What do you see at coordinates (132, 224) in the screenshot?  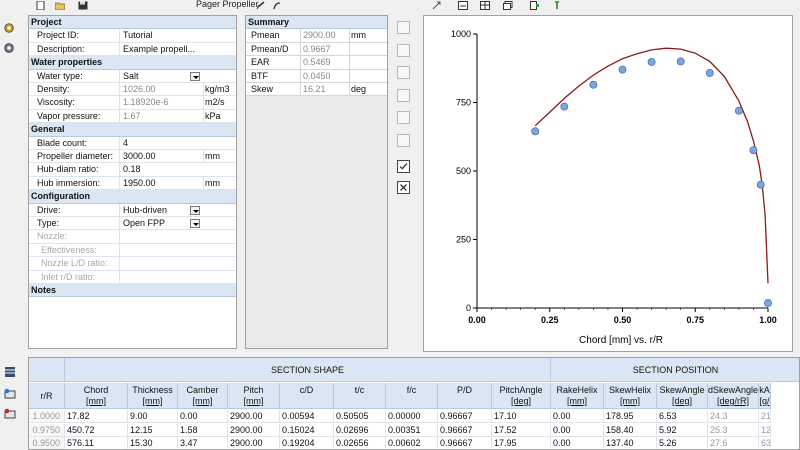 I see `row-type: Type: Open FPP` at bounding box center [132, 224].